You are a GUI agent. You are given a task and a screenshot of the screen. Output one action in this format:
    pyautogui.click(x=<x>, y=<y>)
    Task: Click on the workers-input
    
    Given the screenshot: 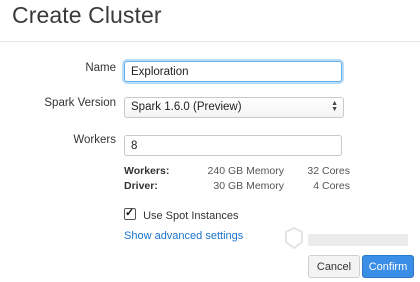 What is the action you would take?
    pyautogui.click(x=233, y=145)
    